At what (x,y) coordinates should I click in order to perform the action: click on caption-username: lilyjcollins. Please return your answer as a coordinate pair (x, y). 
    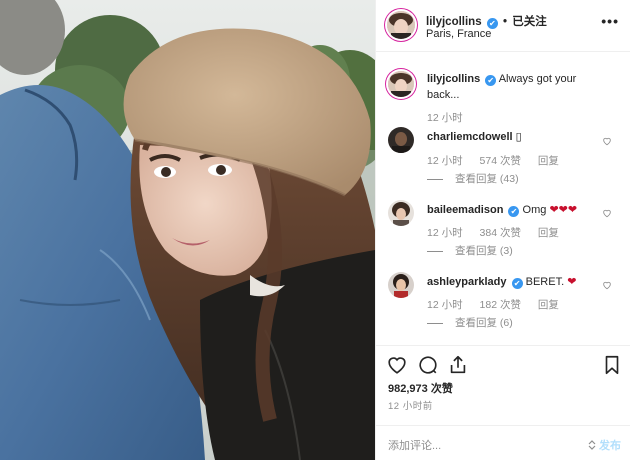
    Looking at the image, I should click on (453, 79).